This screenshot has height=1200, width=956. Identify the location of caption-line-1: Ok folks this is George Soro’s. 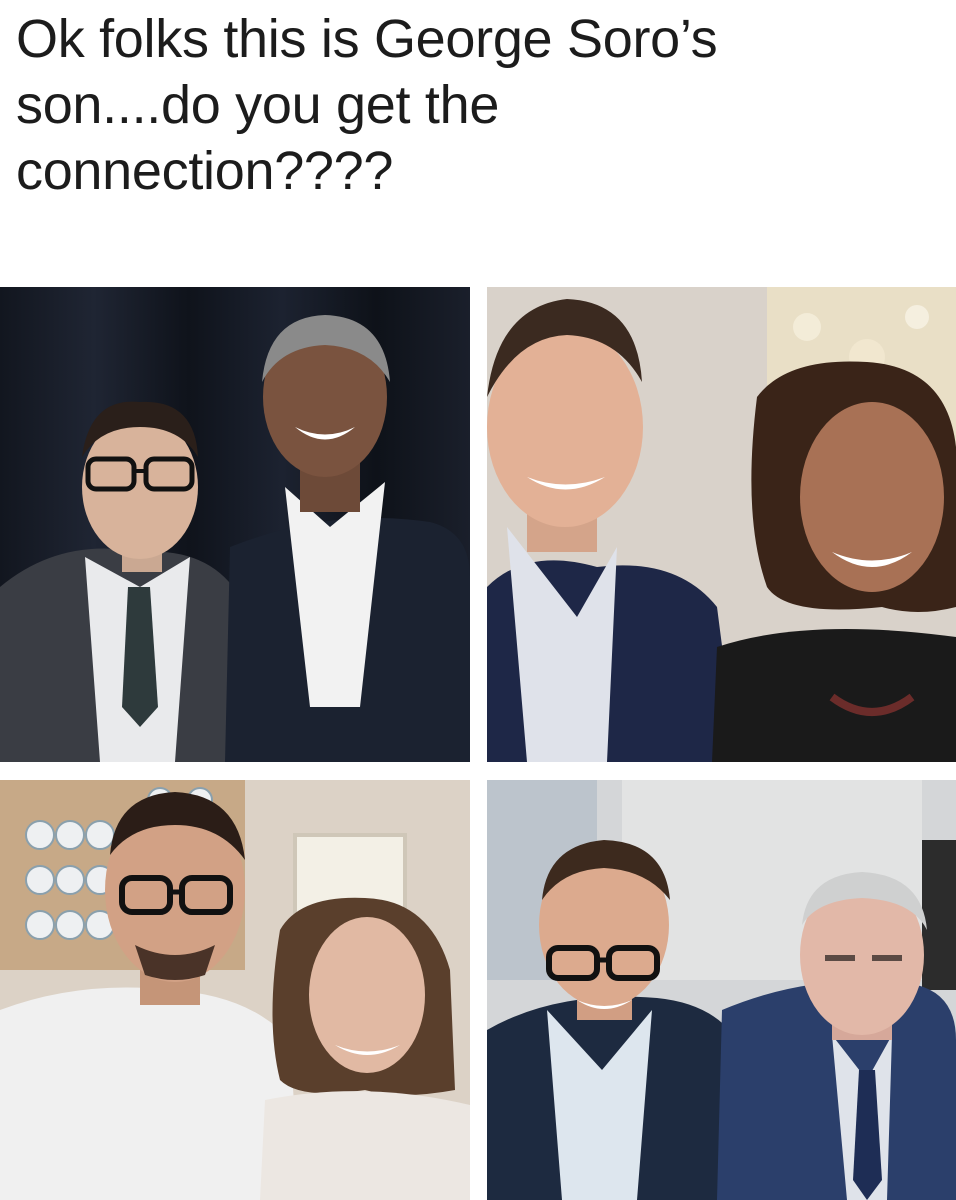
(367, 39).